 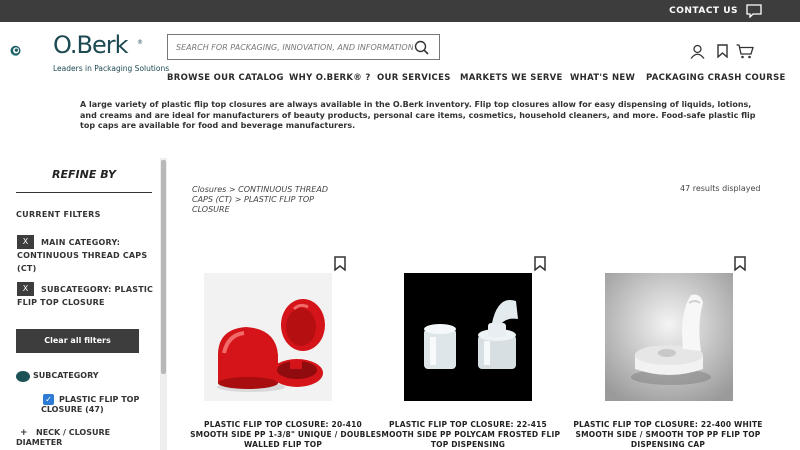 What do you see at coordinates (716, 78) in the screenshot?
I see `nav-crash-course: PACKAGING CRASH COURSE` at bounding box center [716, 78].